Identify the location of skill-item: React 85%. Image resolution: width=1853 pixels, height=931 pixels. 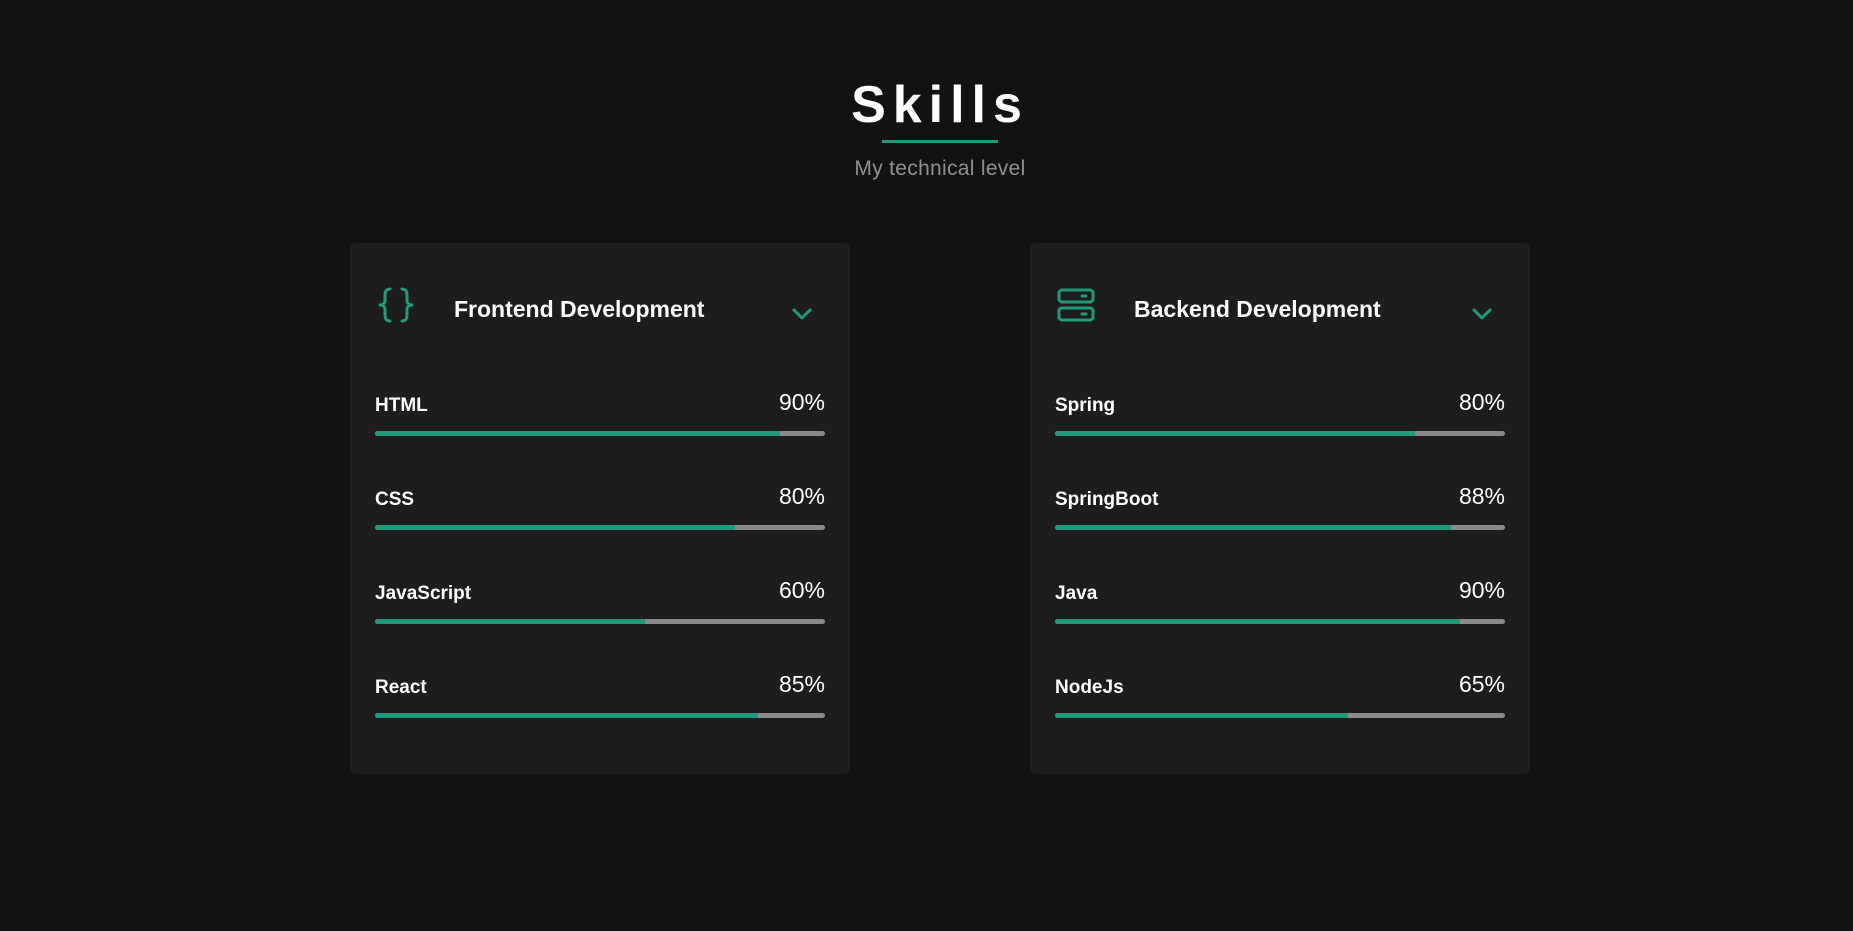
(600, 704).